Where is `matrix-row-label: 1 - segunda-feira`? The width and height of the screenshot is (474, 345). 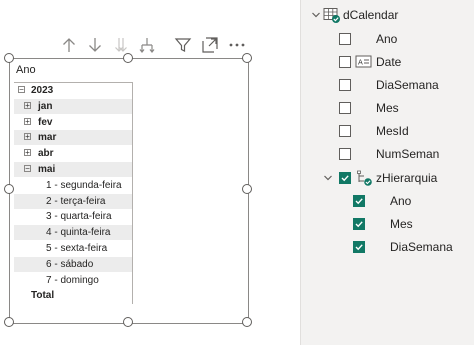
matrix-row-label: 1 - segunda-feira is located at coordinates (84, 185).